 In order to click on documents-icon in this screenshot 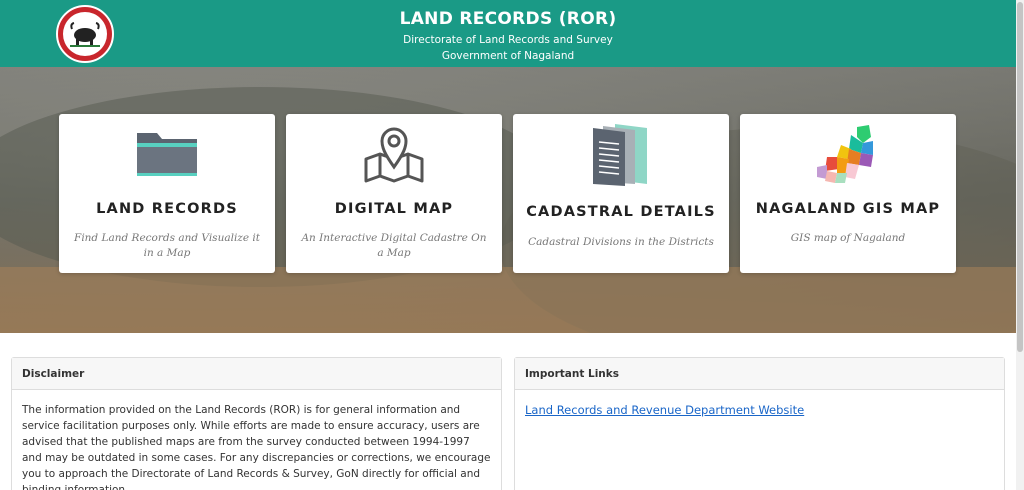, I will do `click(621, 154)`.